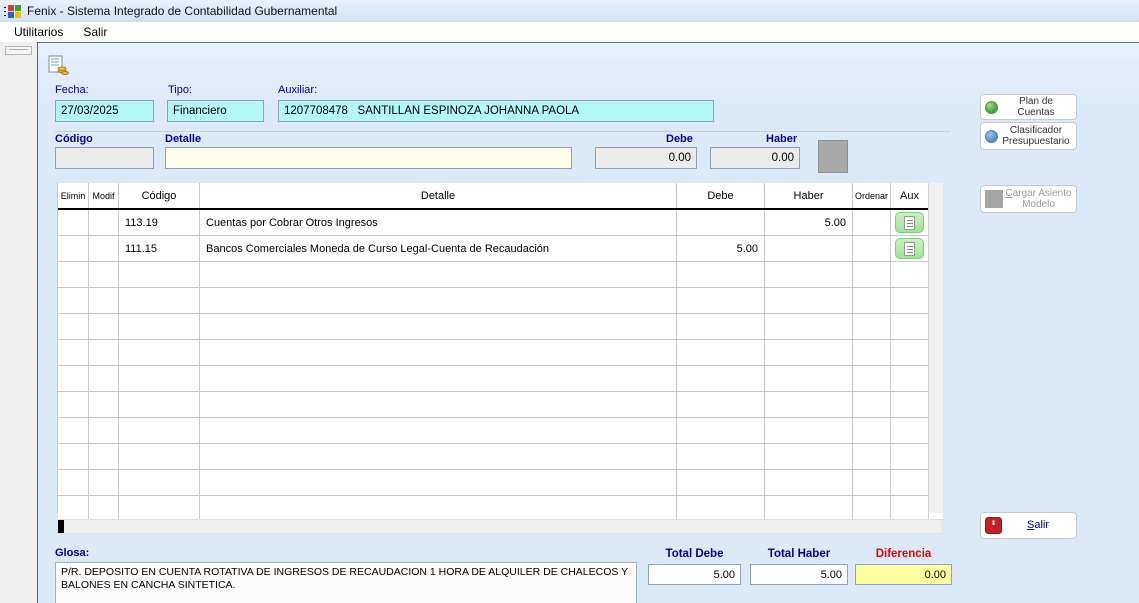 The width and height of the screenshot is (1139, 603). Describe the element at coordinates (12, 11) in the screenshot. I see `windows-logo-icon` at that location.